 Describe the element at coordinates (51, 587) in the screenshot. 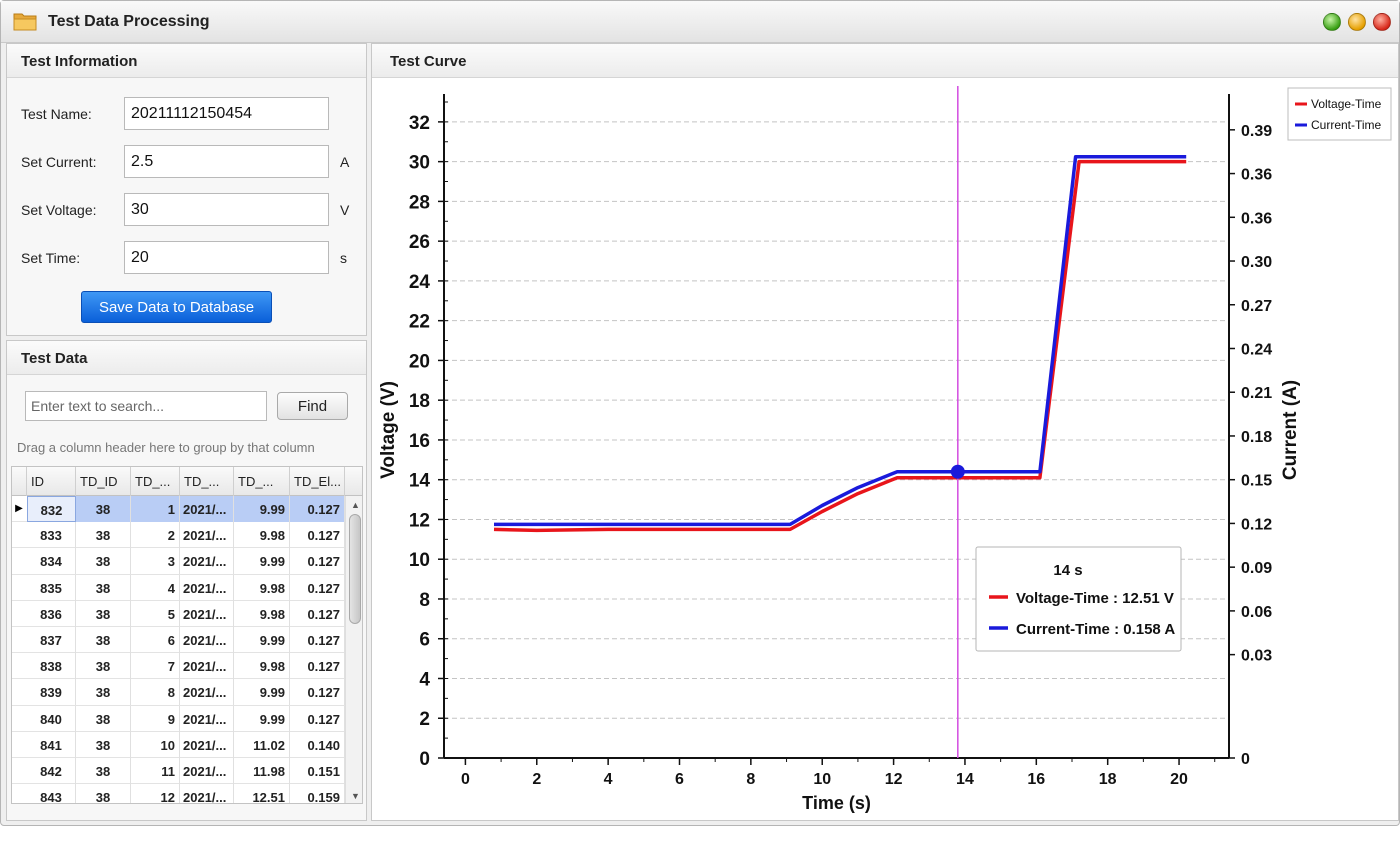

I see `cell-id: 835` at that location.